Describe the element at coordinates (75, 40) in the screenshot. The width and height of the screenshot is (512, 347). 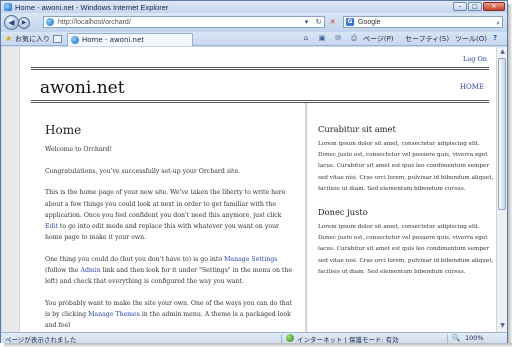
I see `tab-favicon-icon` at that location.